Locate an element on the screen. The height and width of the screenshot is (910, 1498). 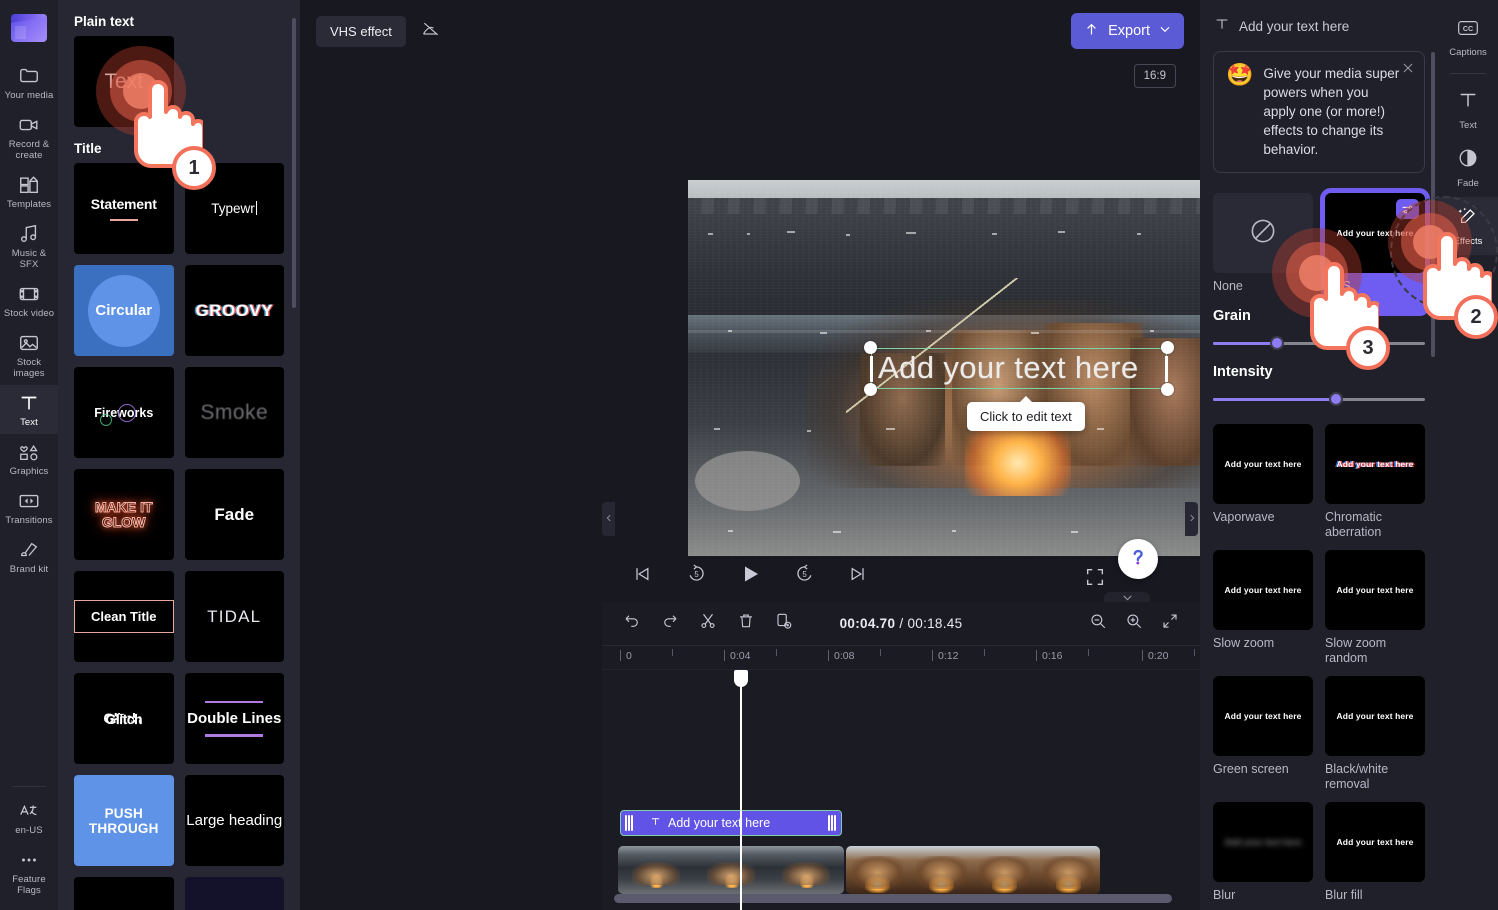
effect-card-blur-fill: Add your text here Blur fill is located at coordinates (1375, 852).